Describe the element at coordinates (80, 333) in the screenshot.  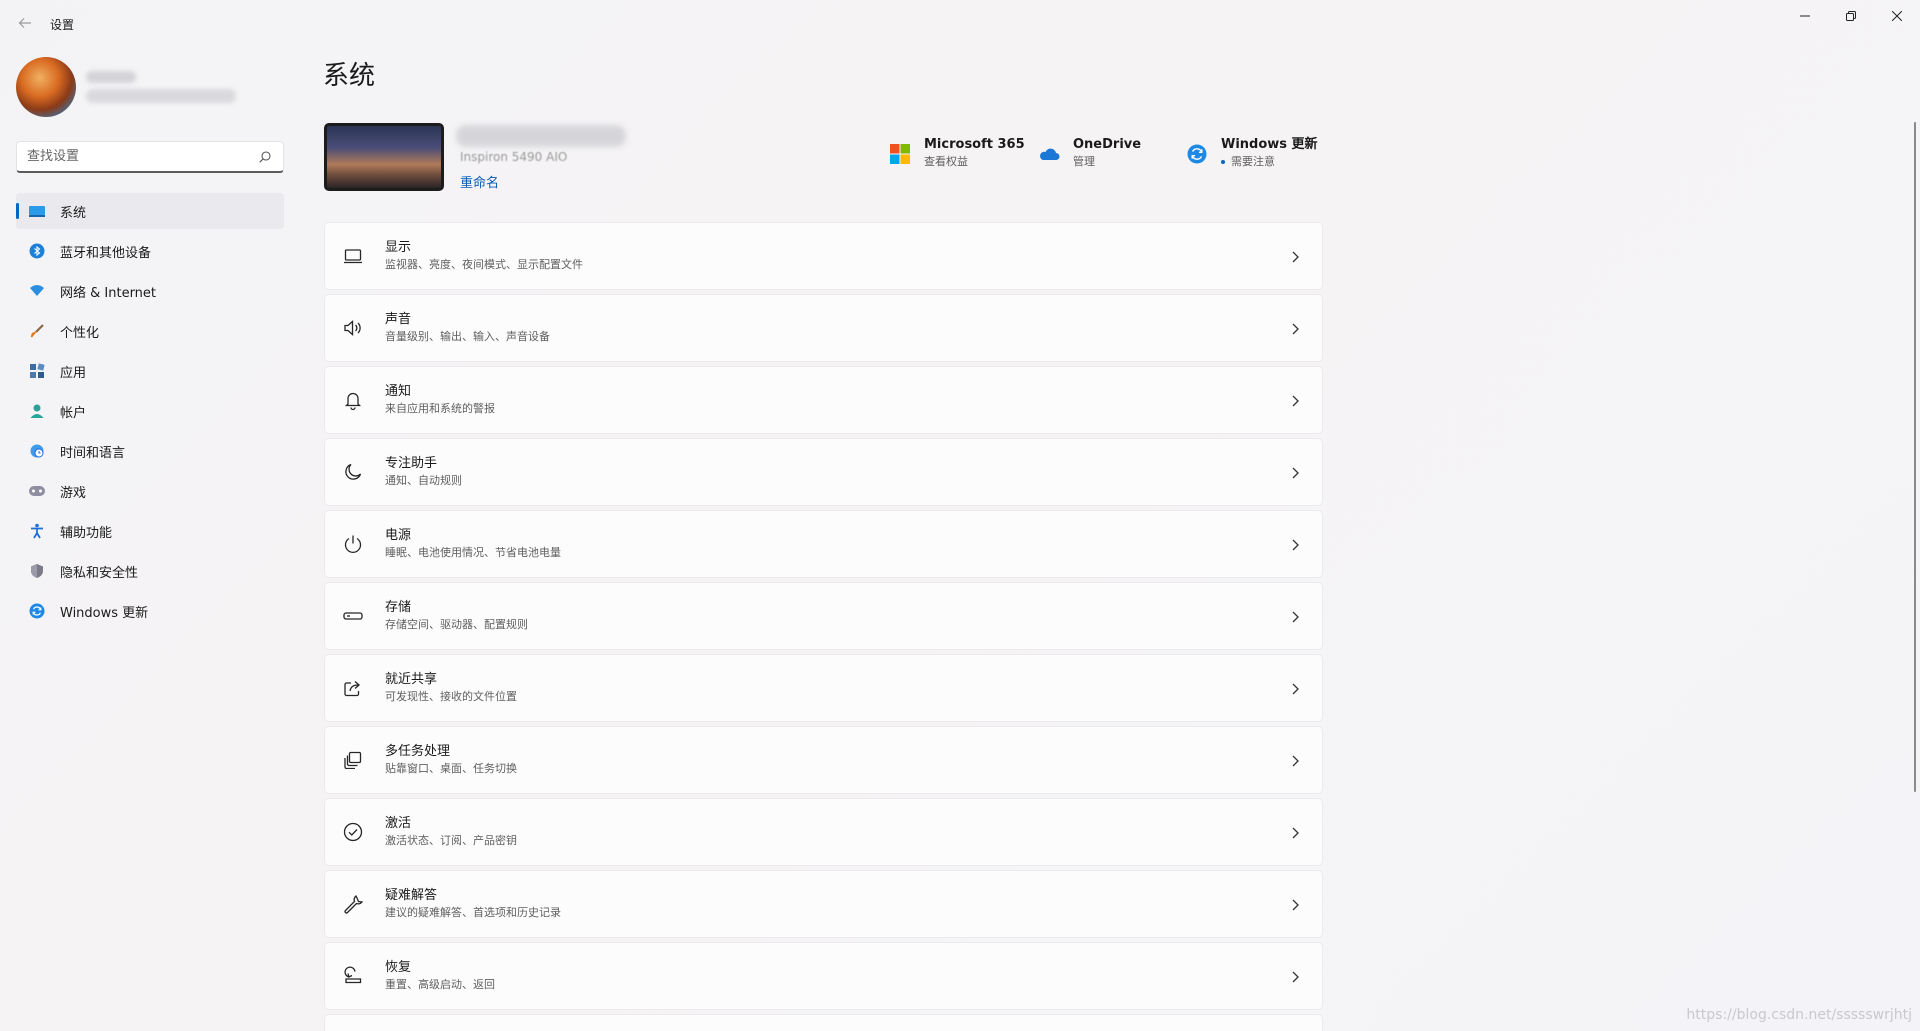
I see `sidebar-item-label: 个性化` at that location.